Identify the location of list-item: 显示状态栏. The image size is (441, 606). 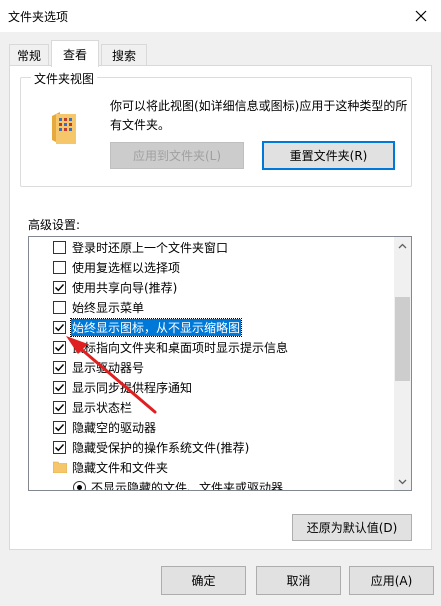
(212, 407).